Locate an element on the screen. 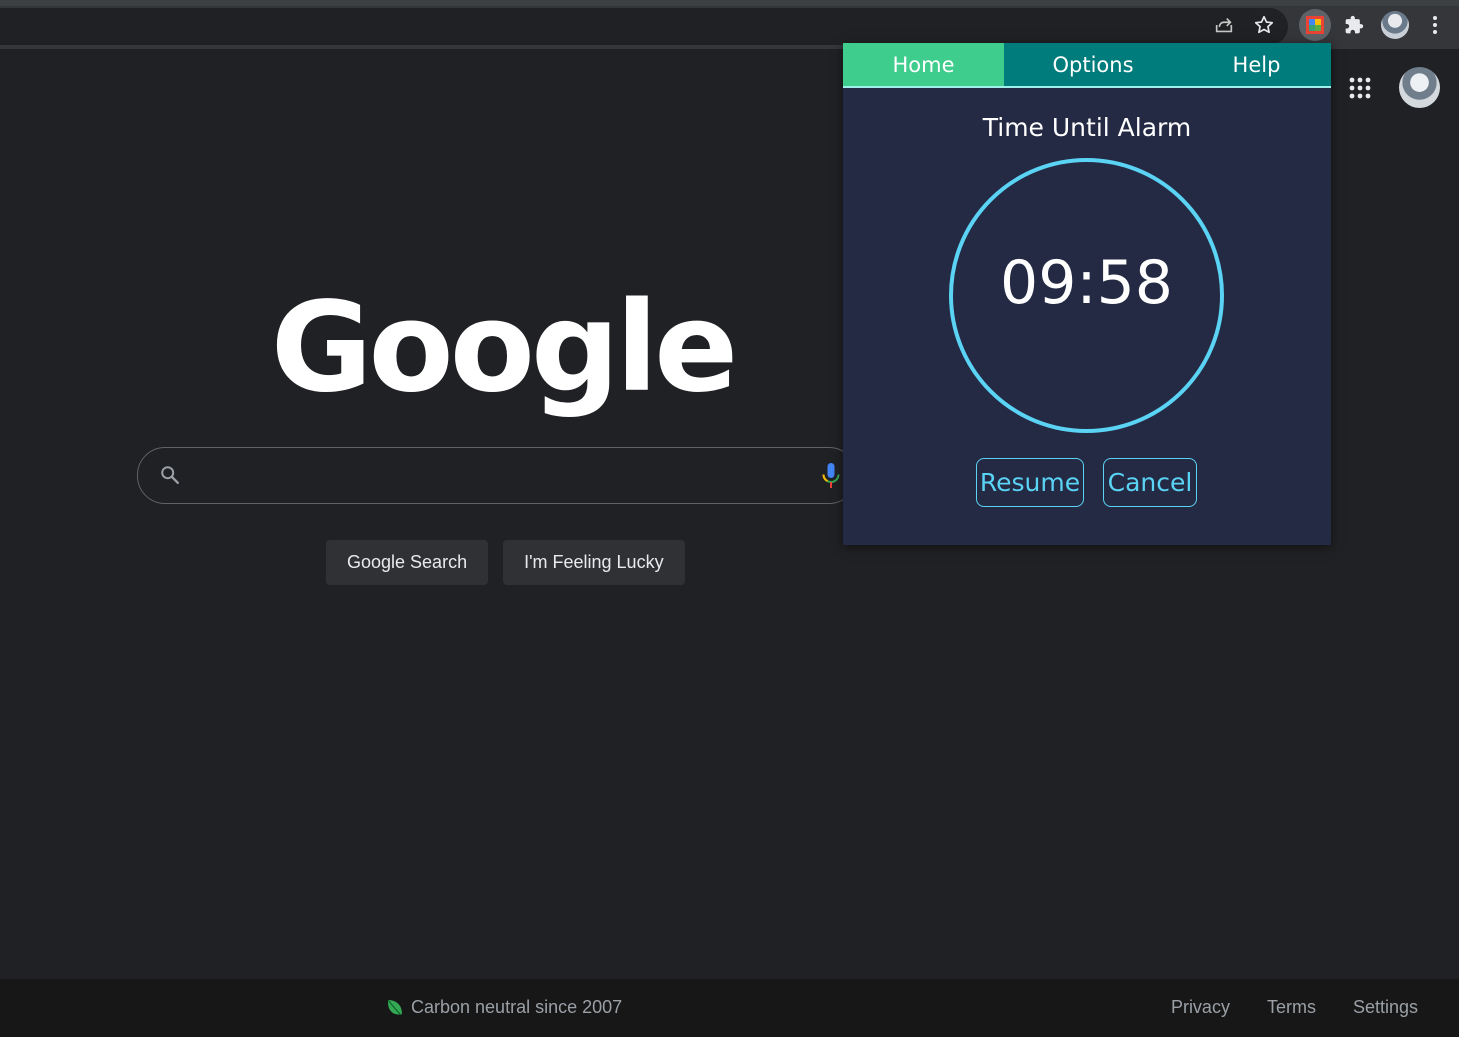 Image resolution: width=1459 pixels, height=1037 pixels. puzzle-icon is located at coordinates (1354, 25).